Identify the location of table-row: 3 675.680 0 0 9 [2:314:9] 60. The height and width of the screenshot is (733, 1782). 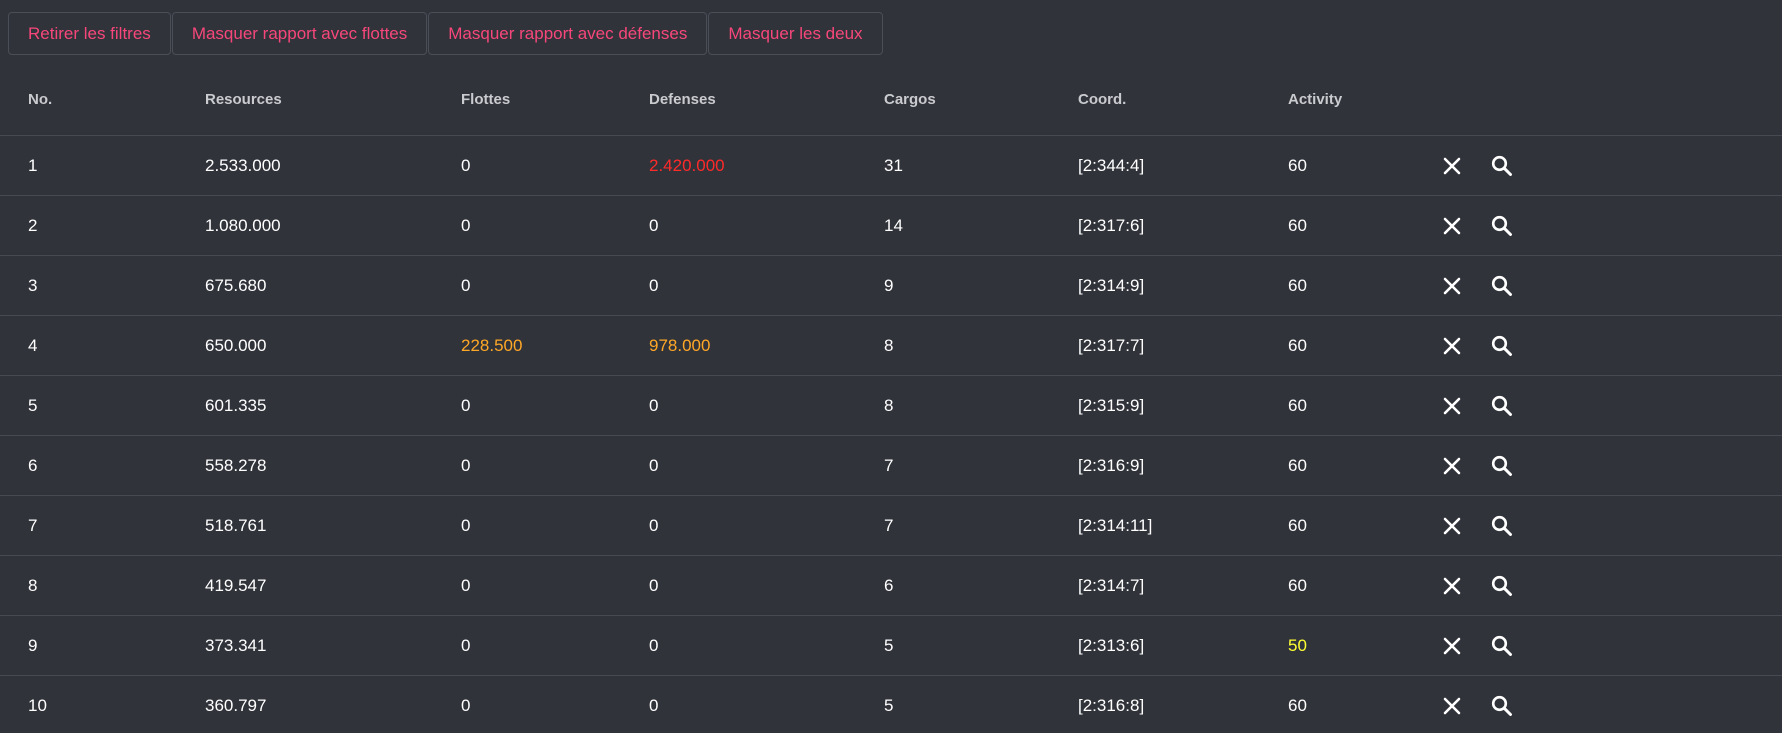
(891, 286).